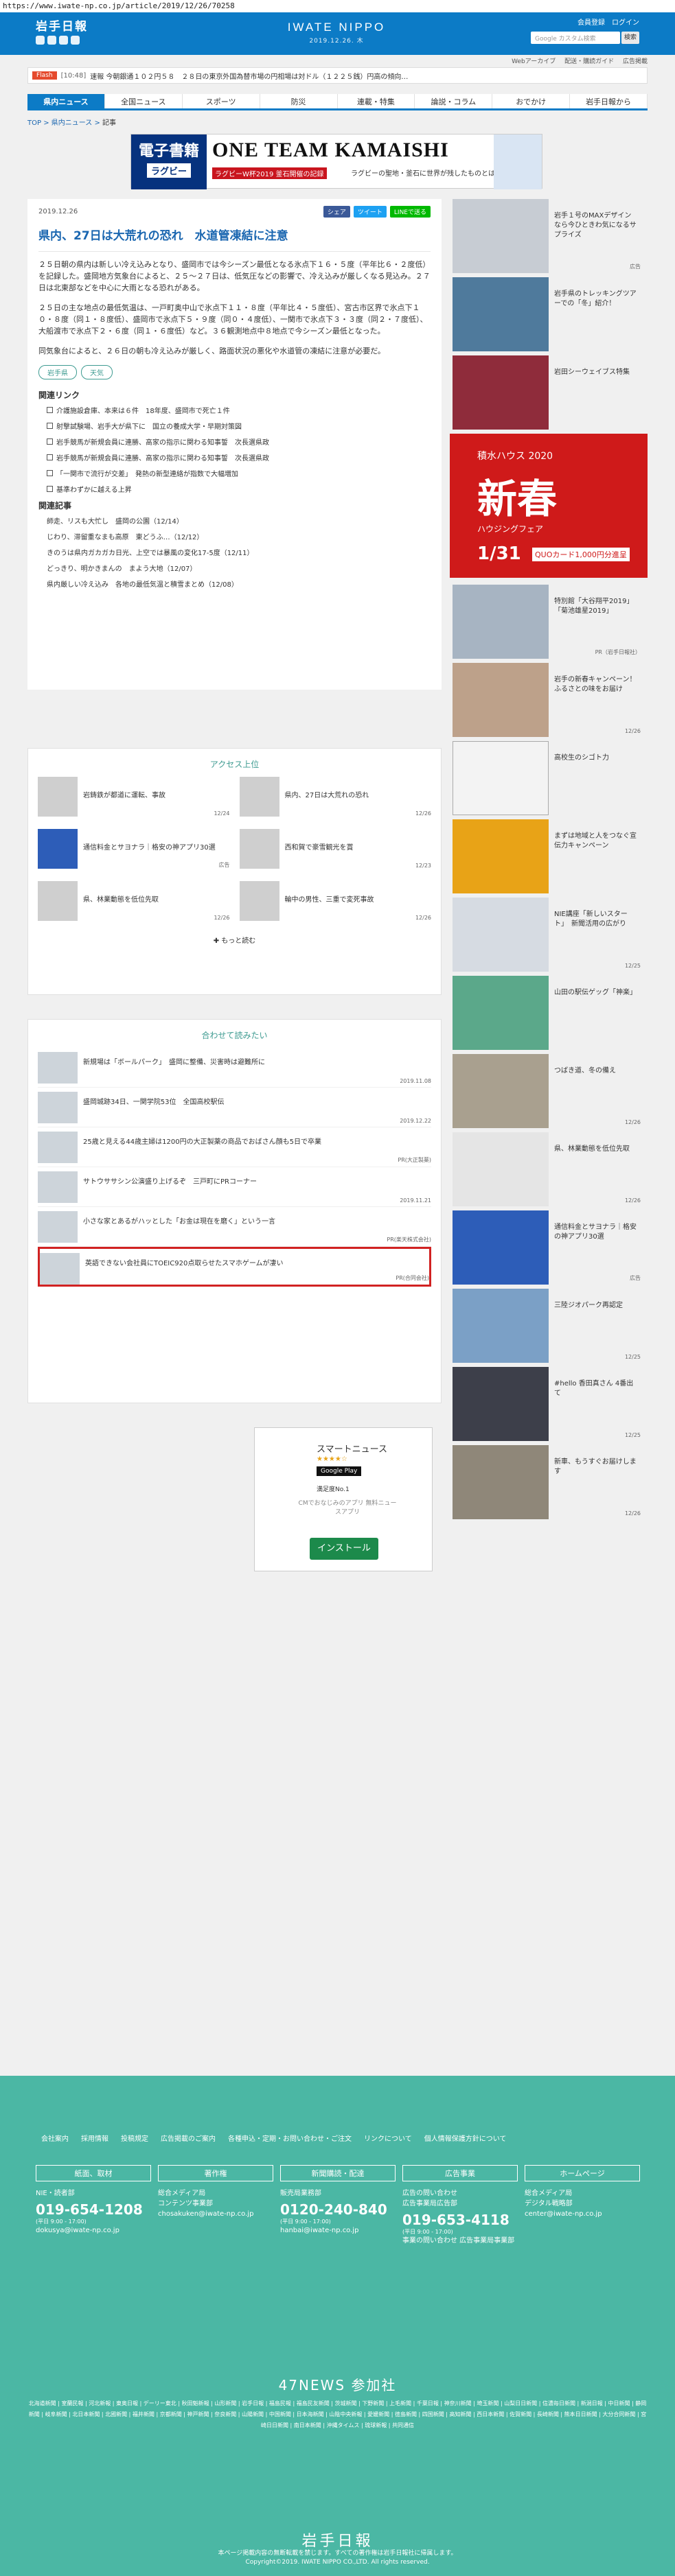 Image resolution: width=675 pixels, height=2576 pixels. I want to click on sidebar-item: 三陸ジオパーク再認定 12/25, so click(549, 1326).